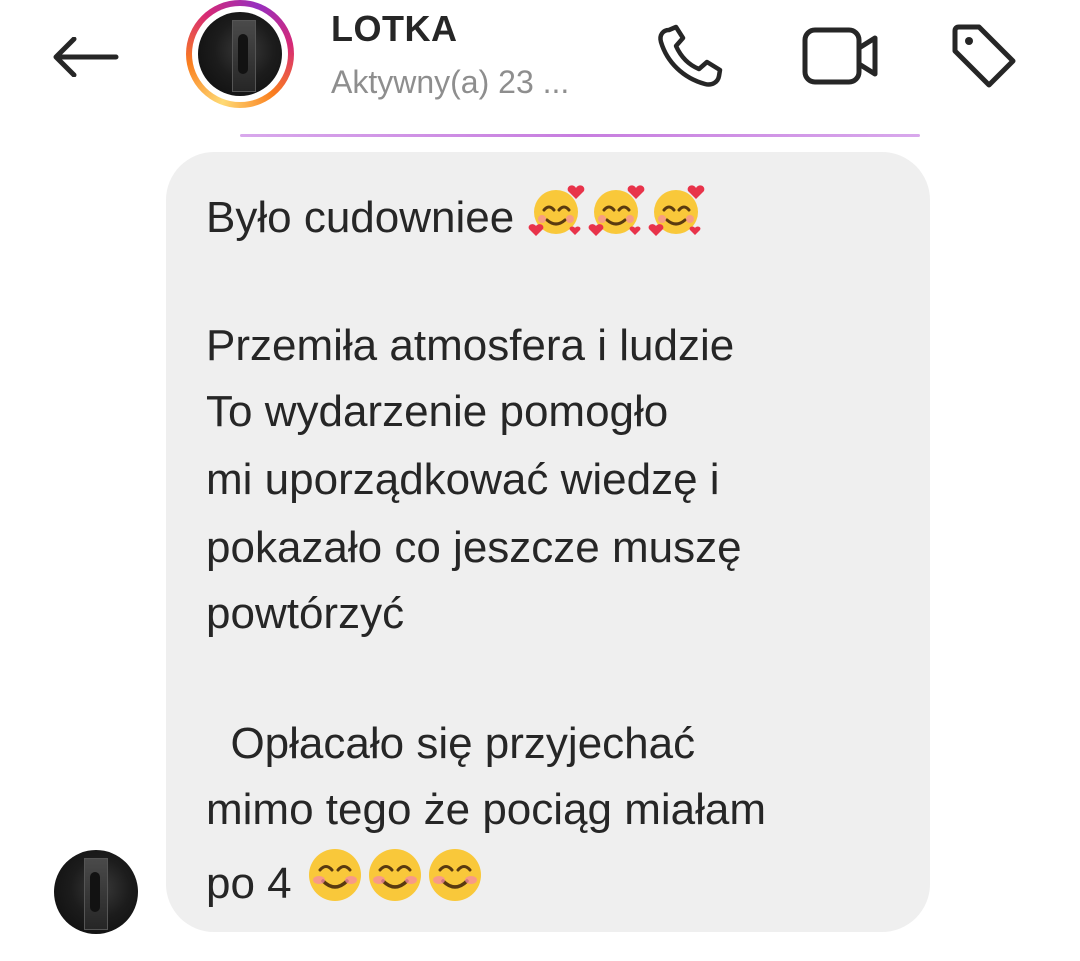 Image resolution: width=1080 pixels, height=961 pixels. I want to click on back-button, so click(85, 57).